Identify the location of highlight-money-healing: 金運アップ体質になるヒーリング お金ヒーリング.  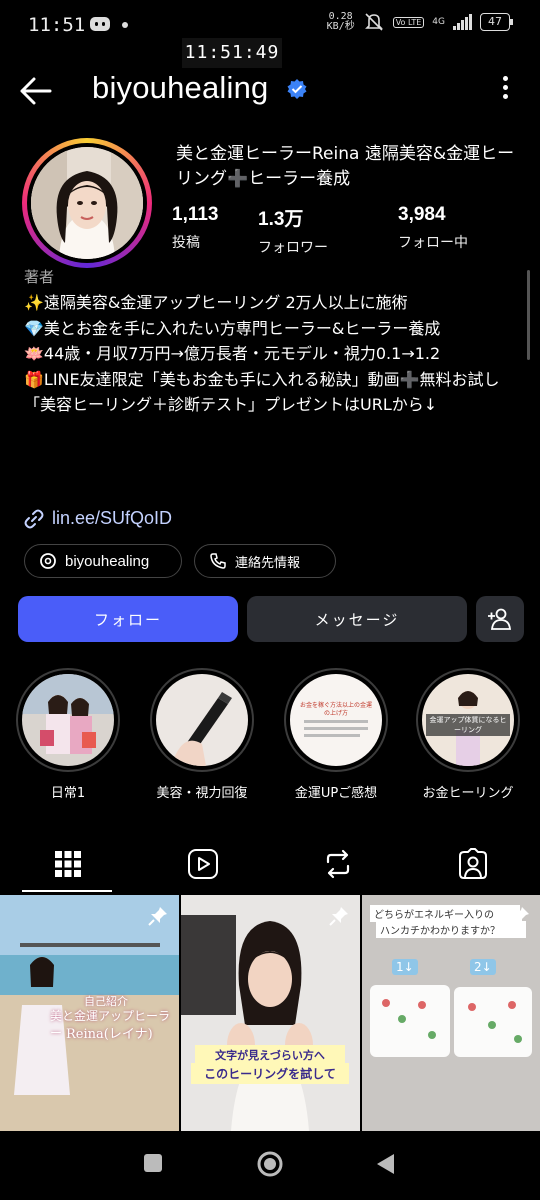
(468, 734).